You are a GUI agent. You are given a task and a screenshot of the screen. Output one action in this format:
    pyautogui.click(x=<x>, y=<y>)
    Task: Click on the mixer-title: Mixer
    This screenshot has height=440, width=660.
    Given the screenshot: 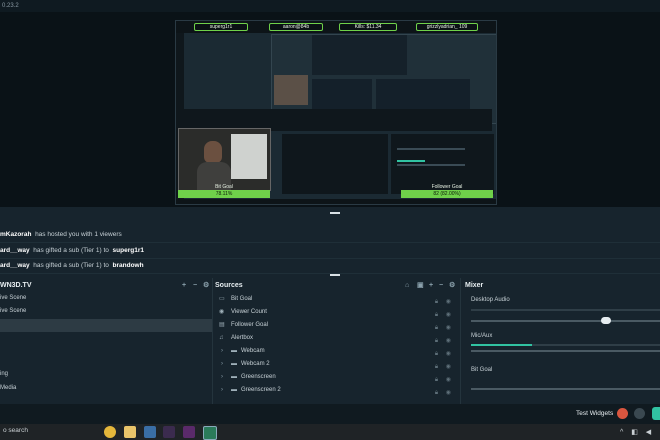 What is the action you would take?
    pyautogui.click(x=474, y=285)
    